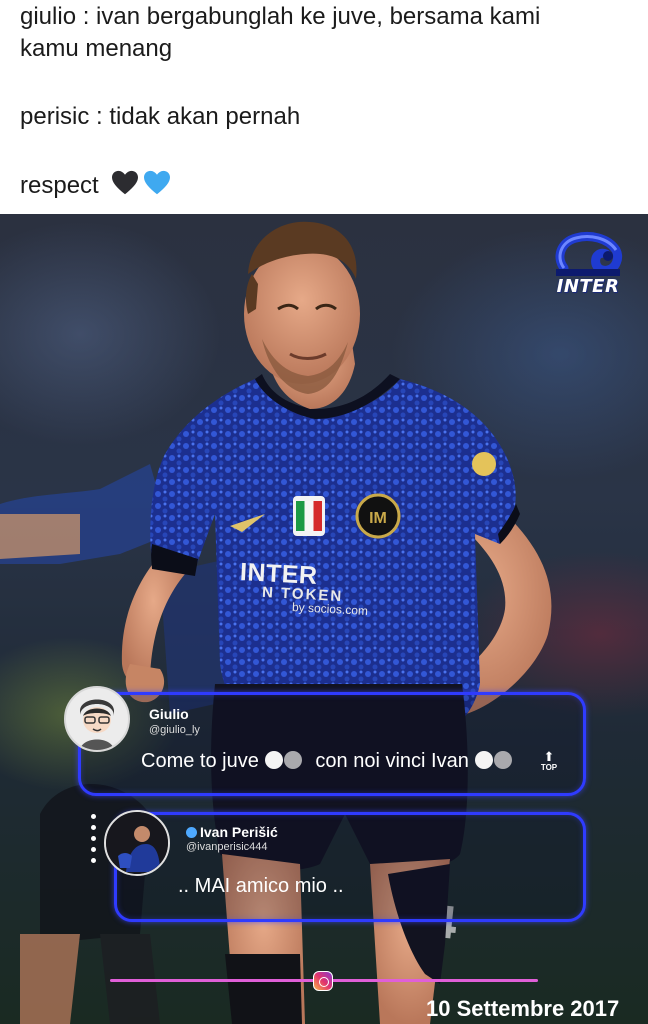 This screenshot has height=1024, width=648. Describe the element at coordinates (125, 182) in the screenshot. I see `black-heart-icon` at that location.